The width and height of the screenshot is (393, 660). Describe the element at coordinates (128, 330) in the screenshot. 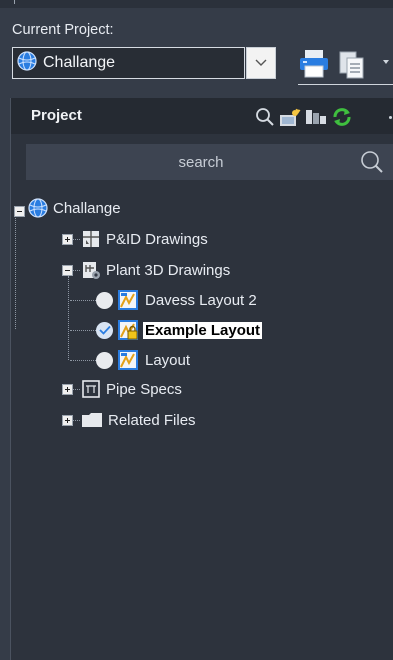

I see `locked-drawing-icon` at that location.